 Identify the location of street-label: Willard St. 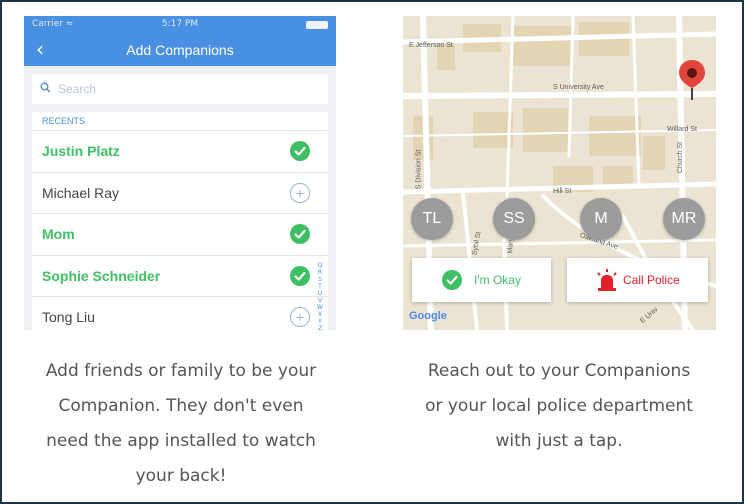
(682, 129).